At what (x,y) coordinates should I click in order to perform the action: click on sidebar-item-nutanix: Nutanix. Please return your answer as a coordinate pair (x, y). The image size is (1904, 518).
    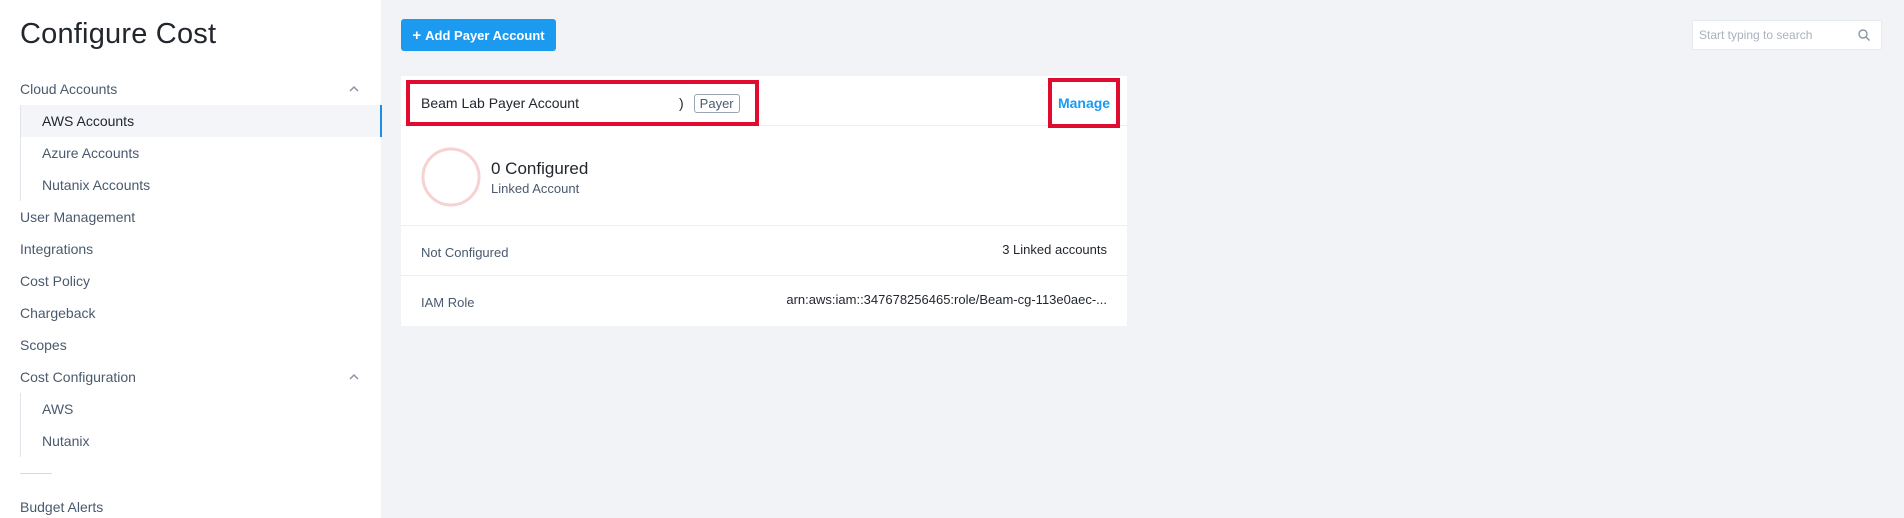
    Looking at the image, I should click on (201, 441).